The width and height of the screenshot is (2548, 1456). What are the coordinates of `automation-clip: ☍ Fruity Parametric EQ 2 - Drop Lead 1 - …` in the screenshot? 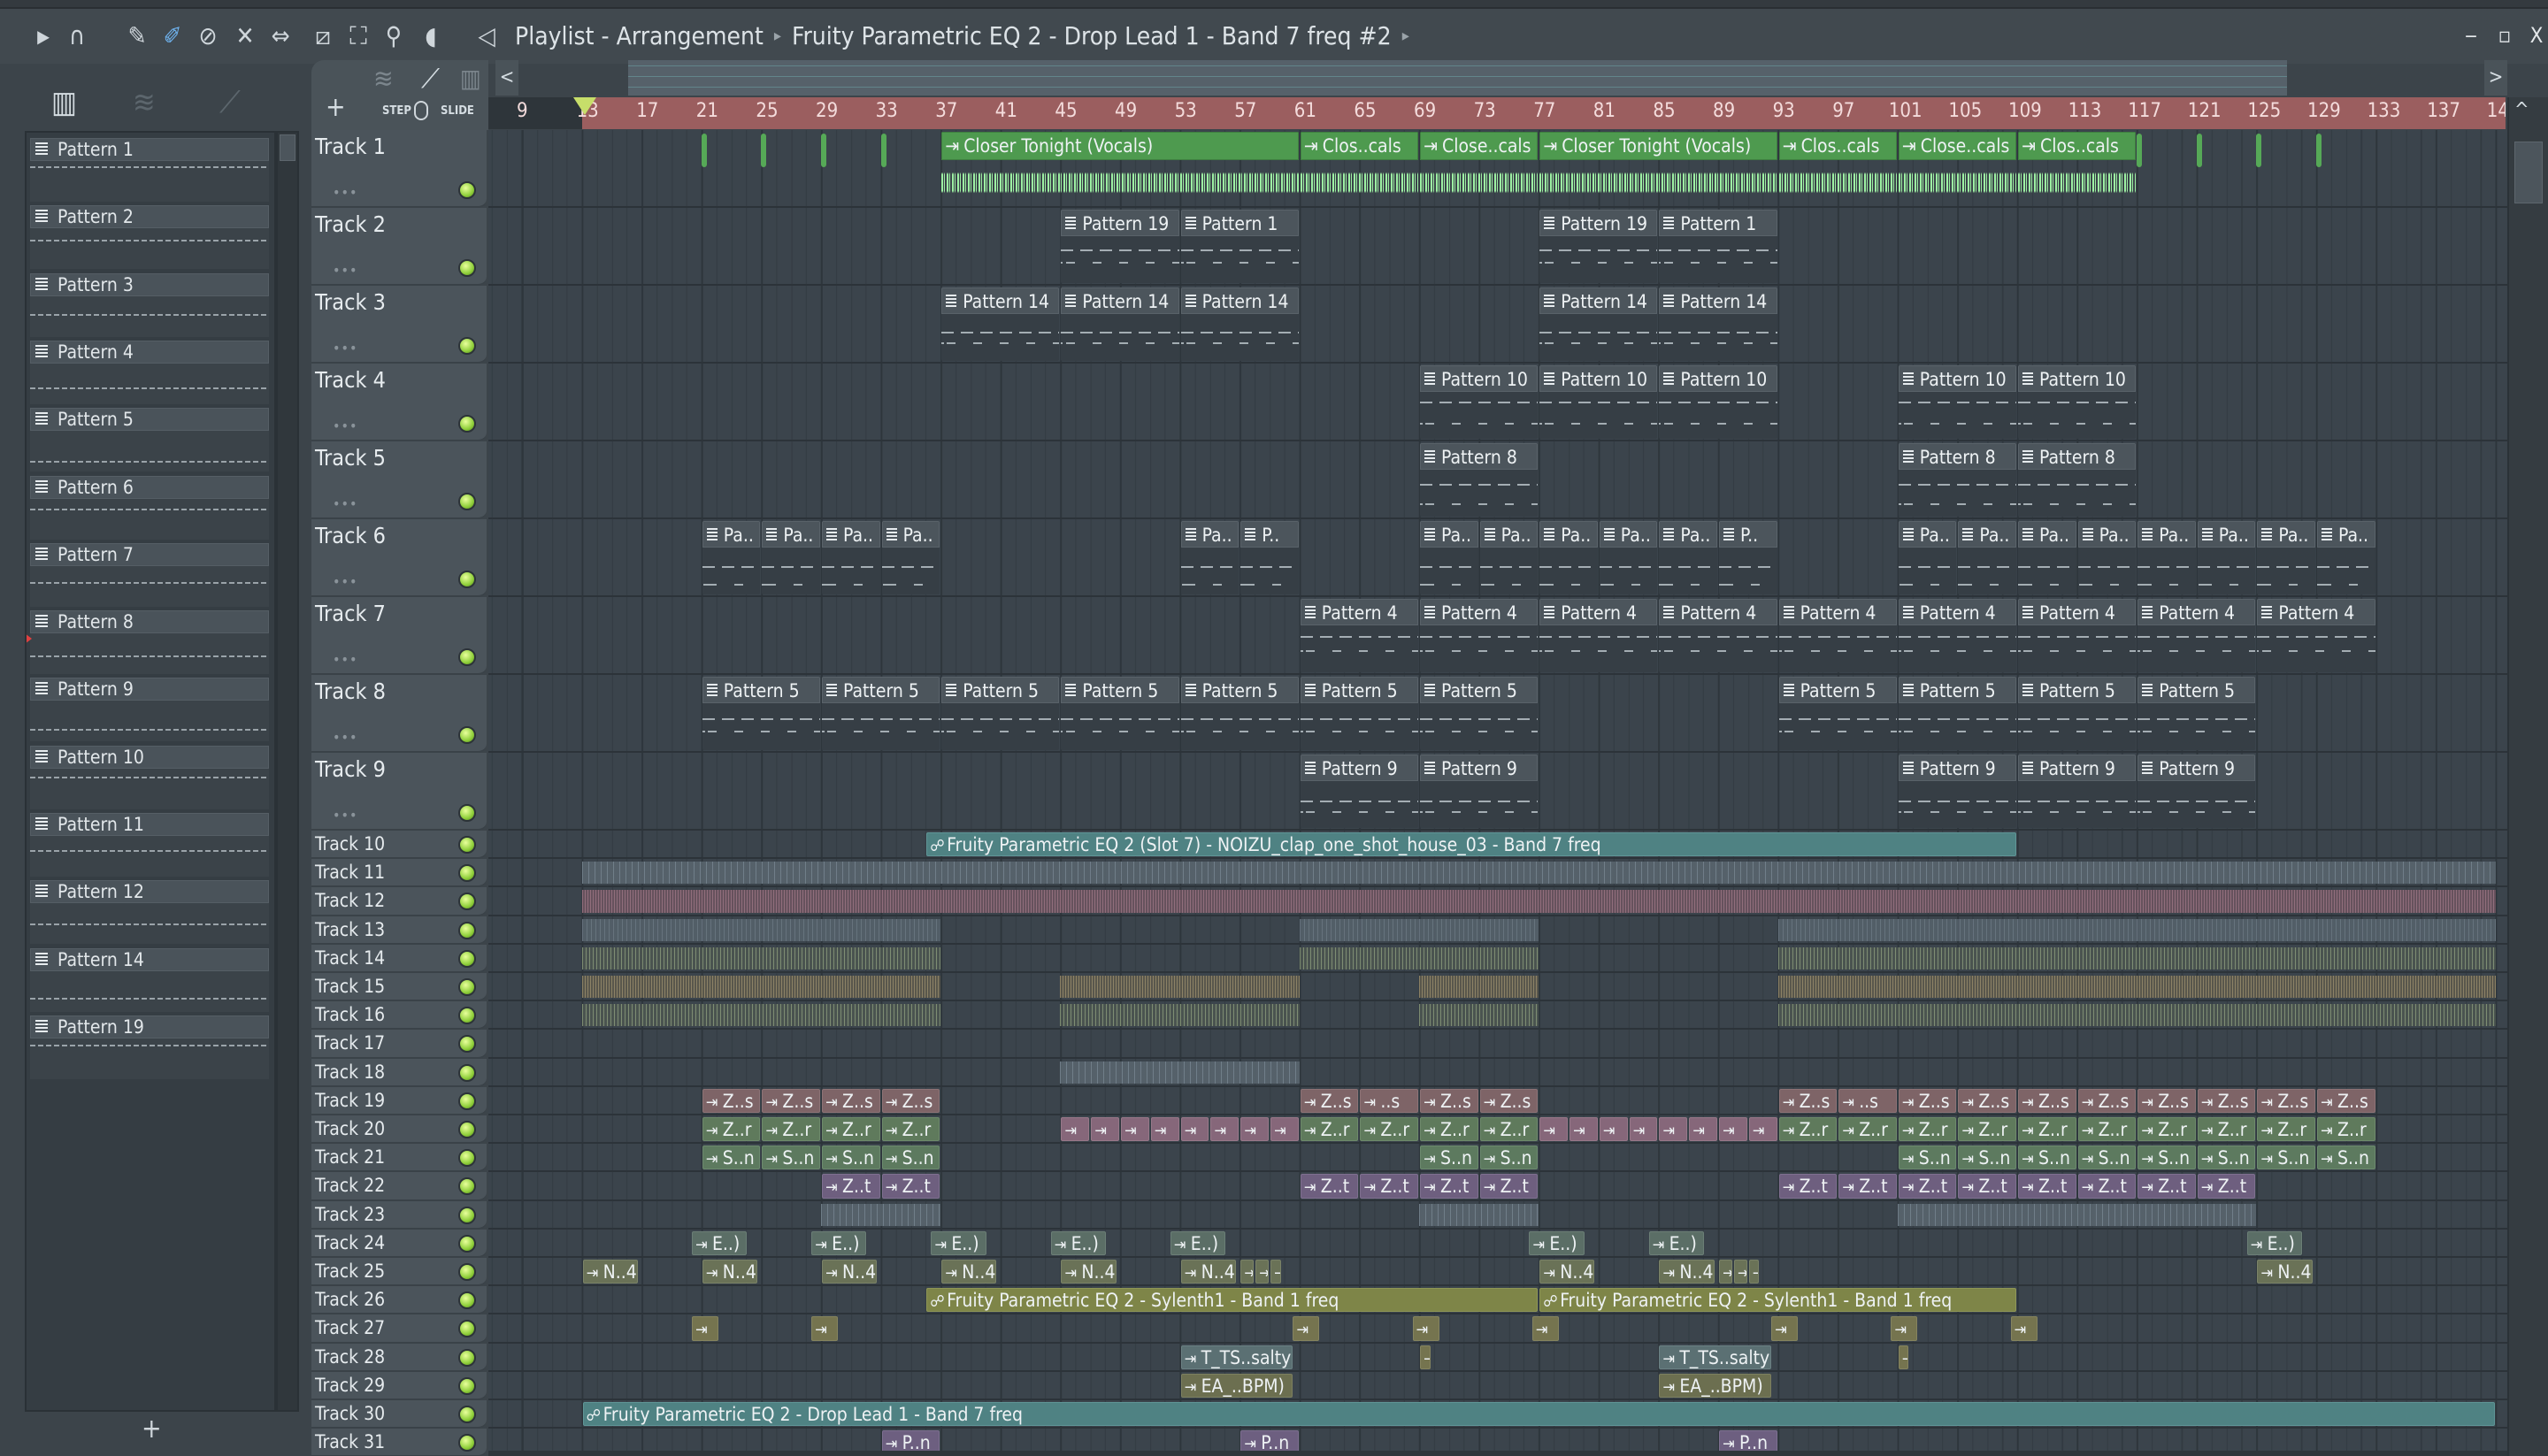 It's located at (1539, 1414).